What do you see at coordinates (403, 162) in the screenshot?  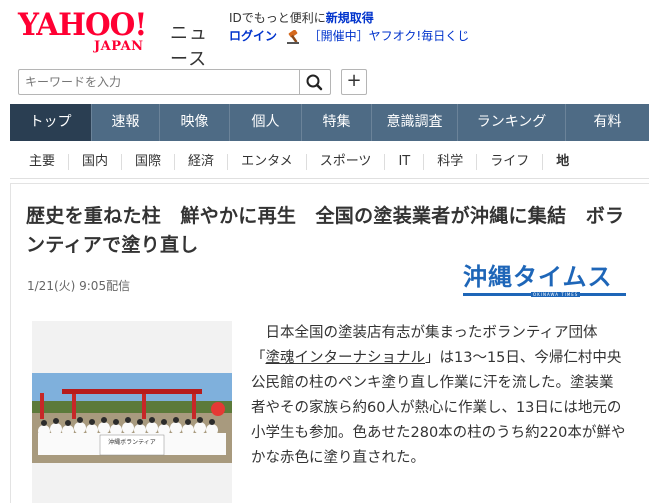 I see `category-it: IT` at bounding box center [403, 162].